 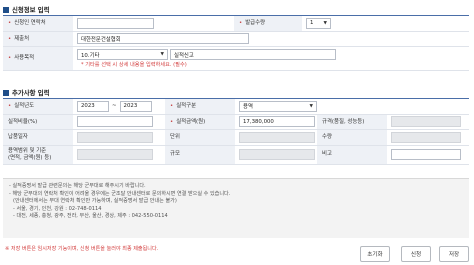 I want to click on scope-input, so click(x=115, y=154).